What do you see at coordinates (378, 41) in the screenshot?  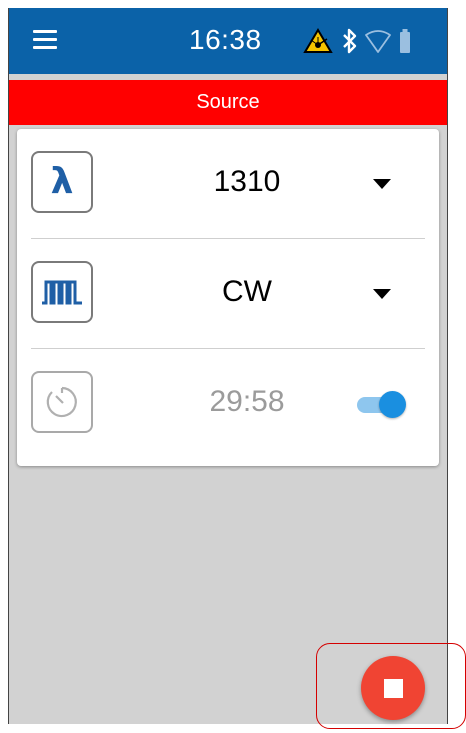 I see `wifi-icon` at bounding box center [378, 41].